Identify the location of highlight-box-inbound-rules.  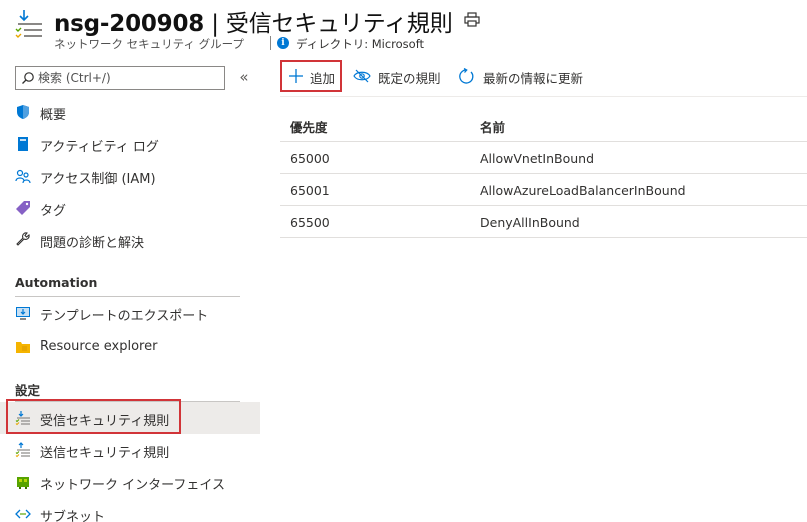
(93, 416).